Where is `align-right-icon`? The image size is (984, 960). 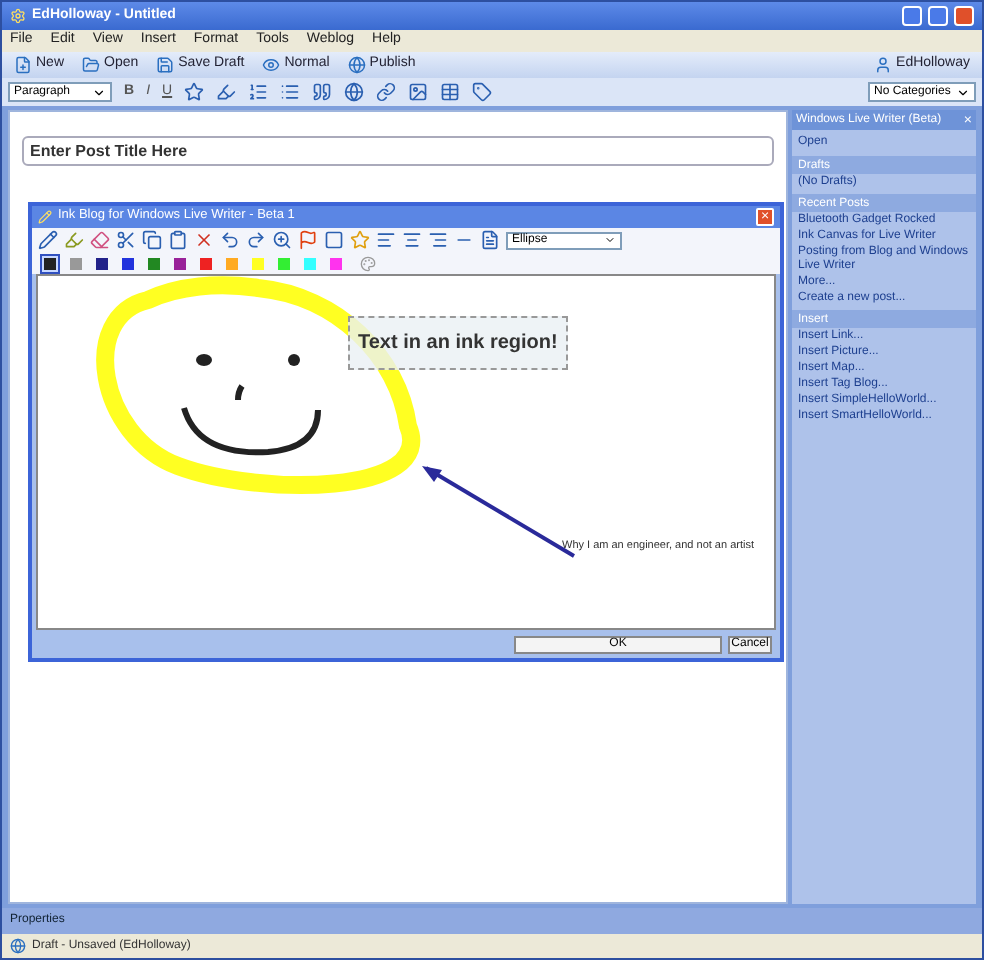 align-right-icon is located at coordinates (438, 240).